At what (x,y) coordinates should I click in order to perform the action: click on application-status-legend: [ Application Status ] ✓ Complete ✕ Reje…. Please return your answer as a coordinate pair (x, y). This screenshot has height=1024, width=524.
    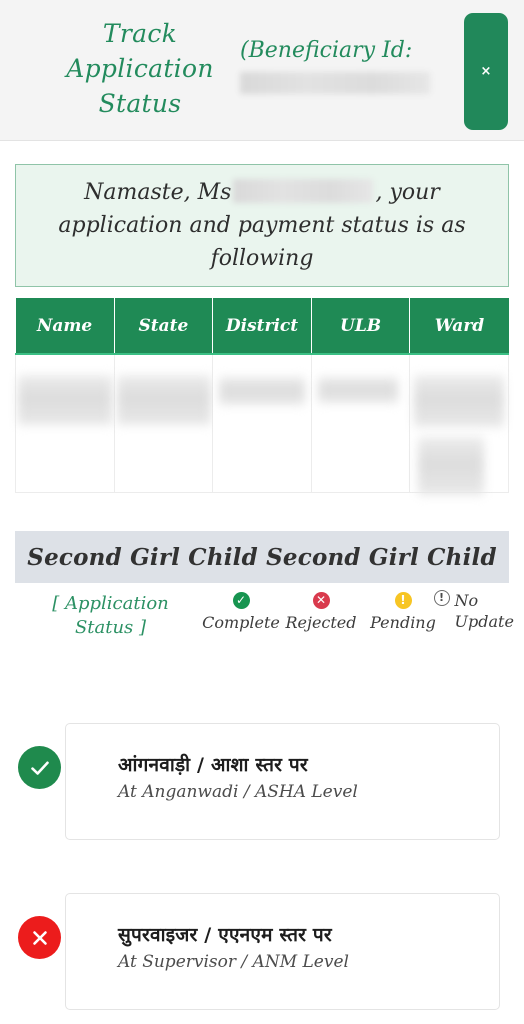
    Looking at the image, I should click on (264, 620).